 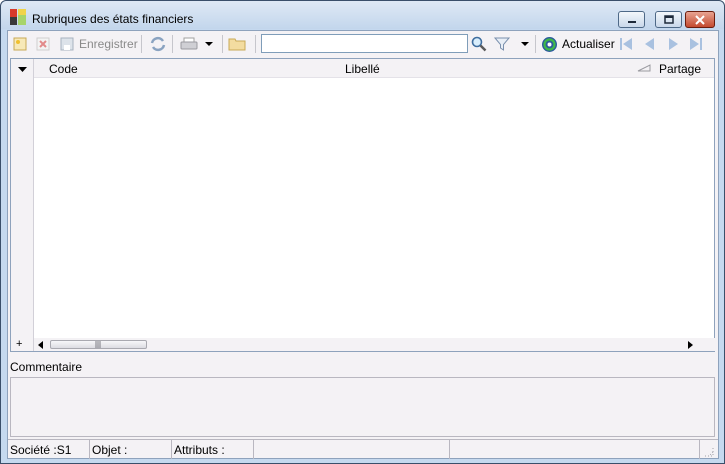 What do you see at coordinates (49, 449) in the screenshot?
I see `status-societe: Société :S1` at bounding box center [49, 449].